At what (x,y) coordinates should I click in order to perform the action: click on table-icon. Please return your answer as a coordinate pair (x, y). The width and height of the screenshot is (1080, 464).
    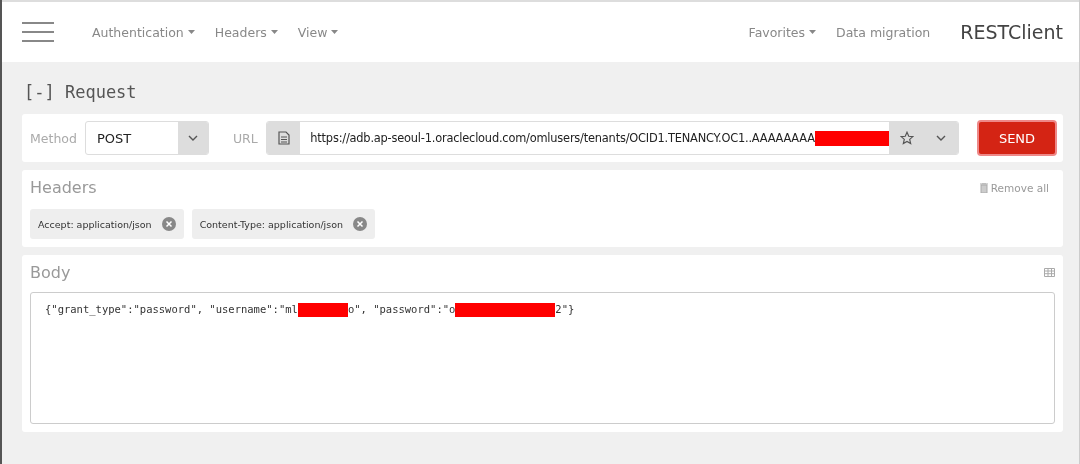
    Looking at the image, I should click on (1049, 272).